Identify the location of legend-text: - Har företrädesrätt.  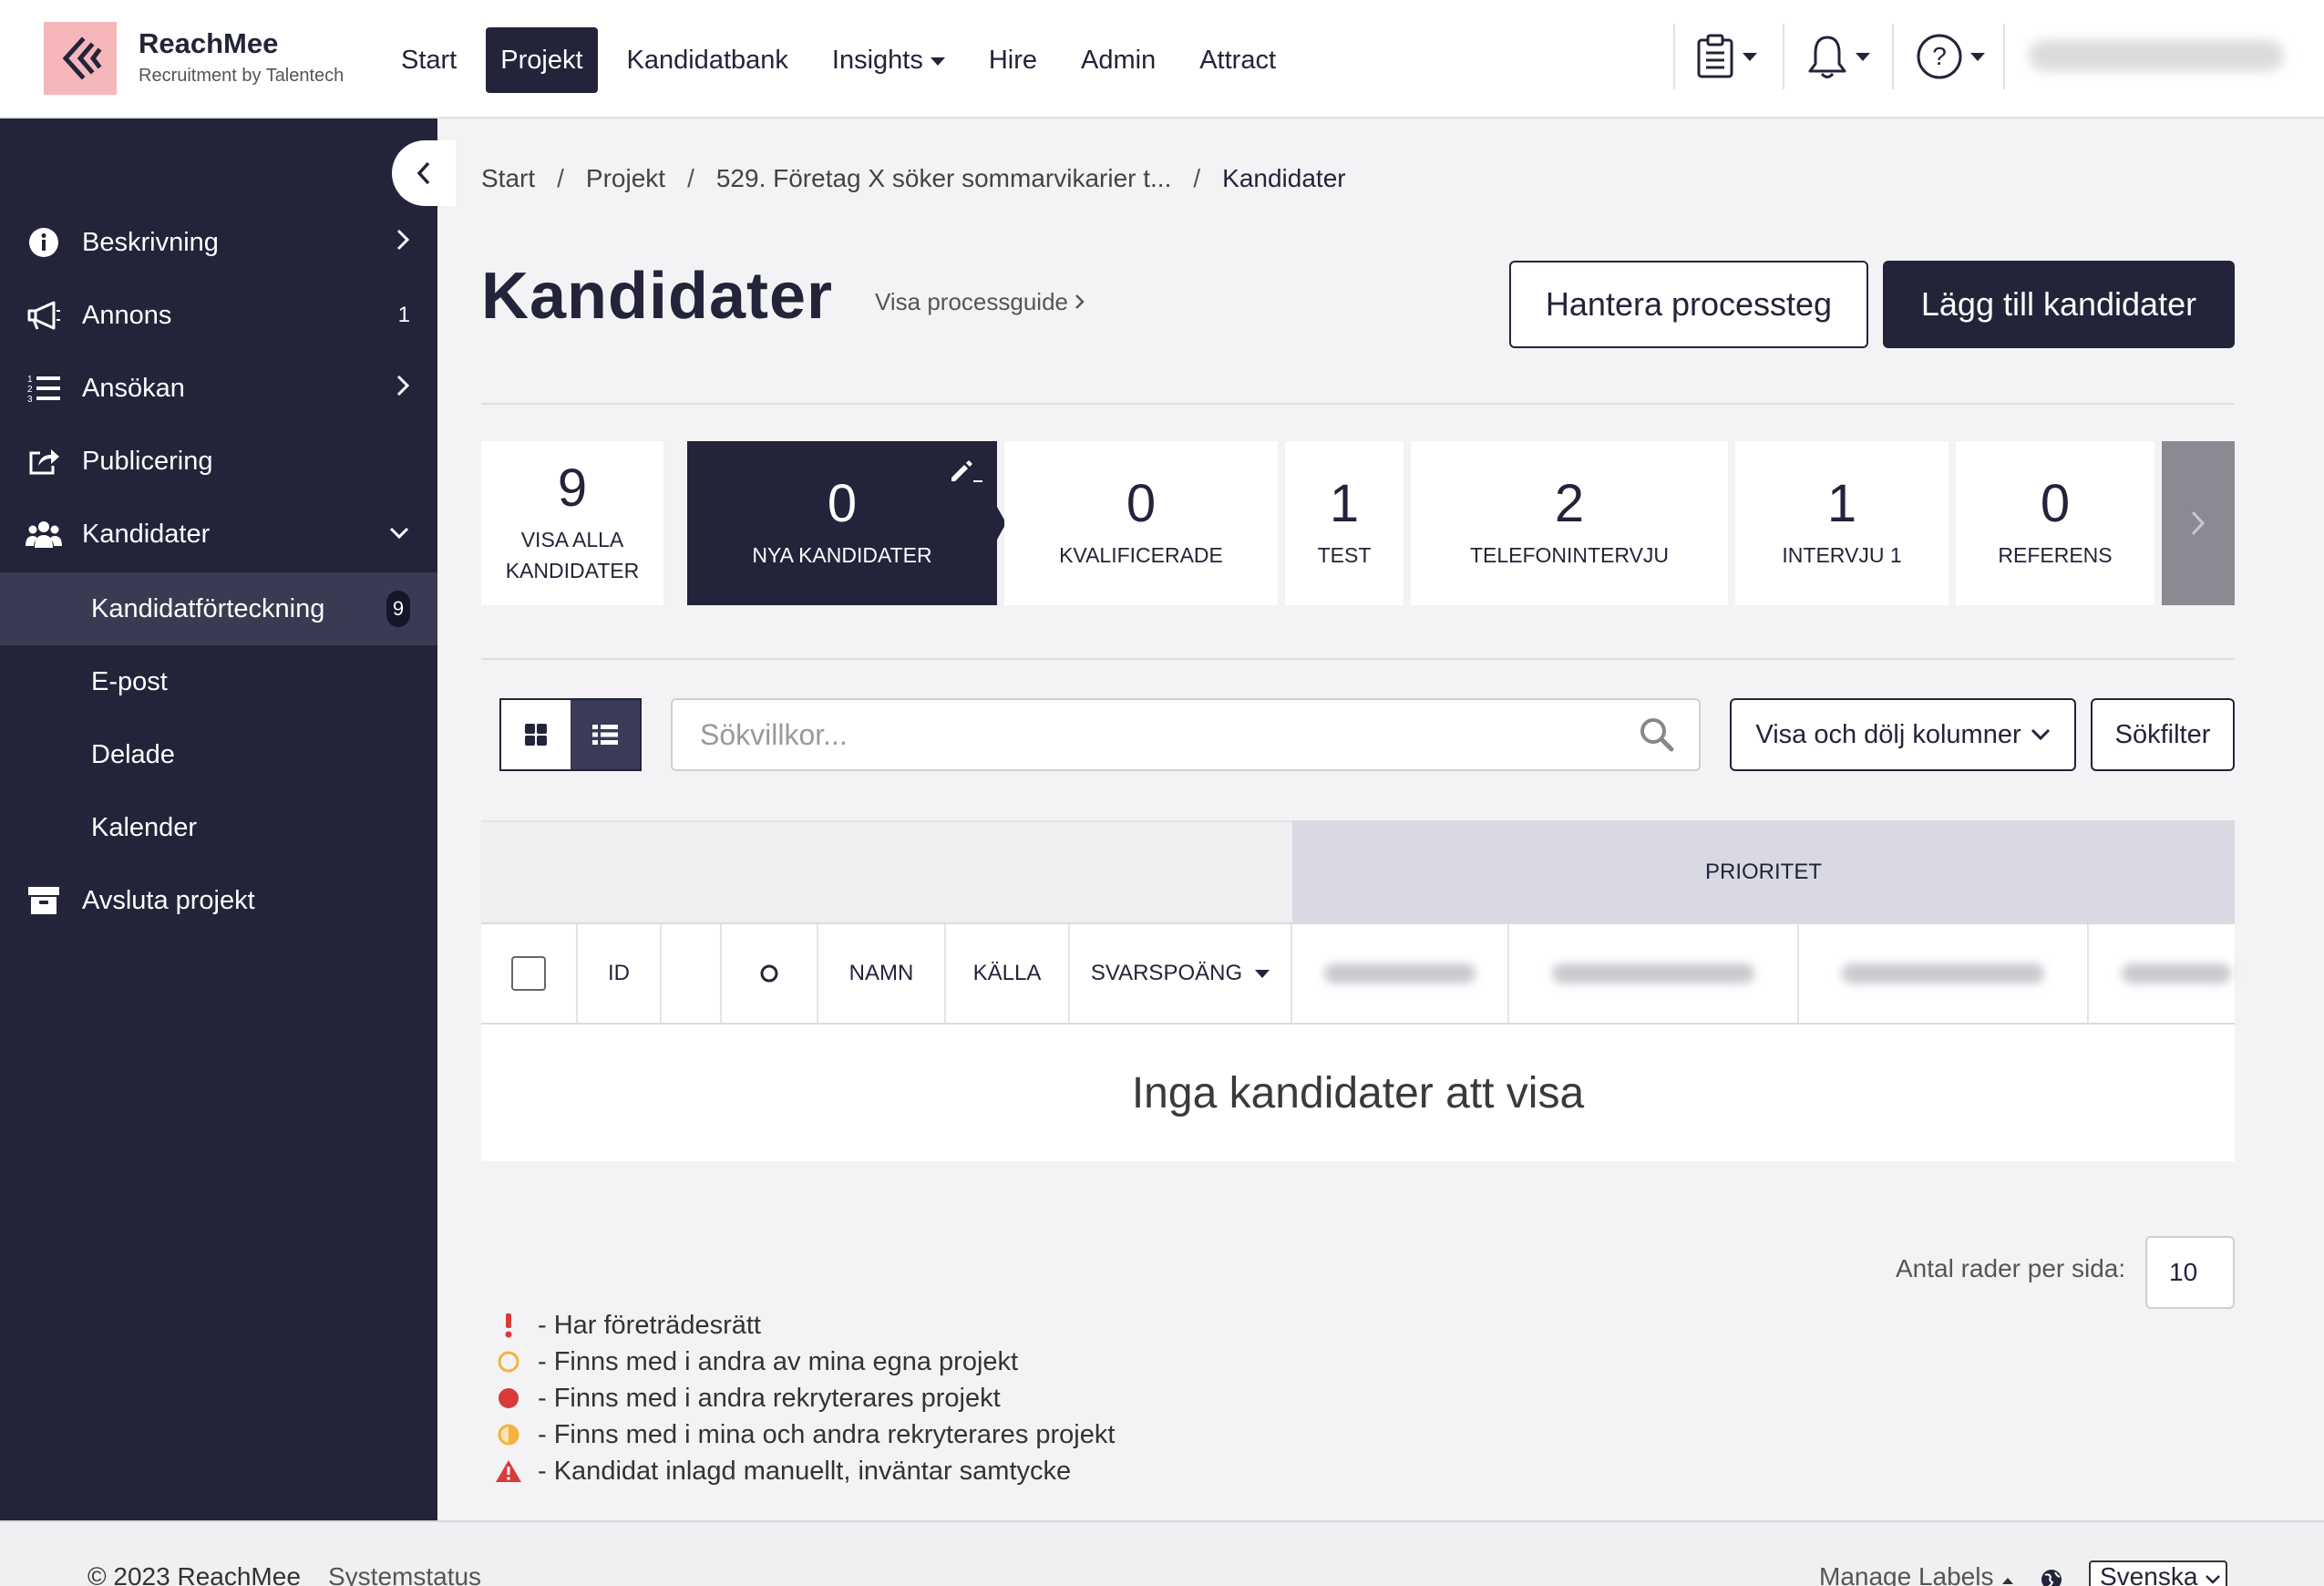
(649, 1325).